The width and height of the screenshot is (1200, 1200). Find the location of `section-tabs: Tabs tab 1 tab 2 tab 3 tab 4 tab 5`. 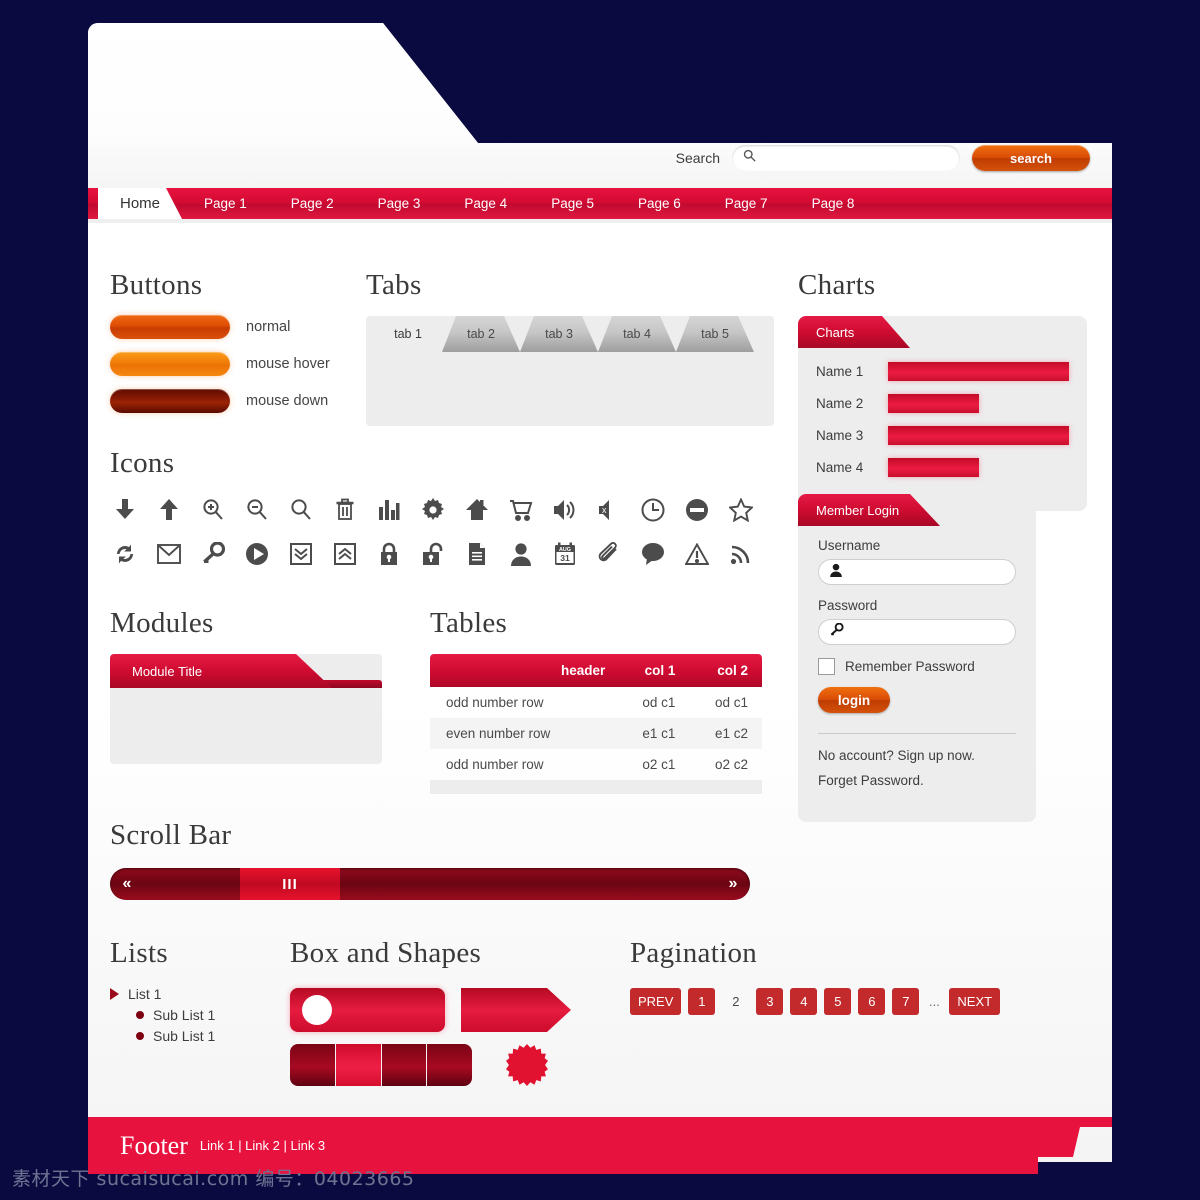

section-tabs: Tabs tab 1 tab 2 tab 3 tab 4 tab 5 is located at coordinates (571, 347).